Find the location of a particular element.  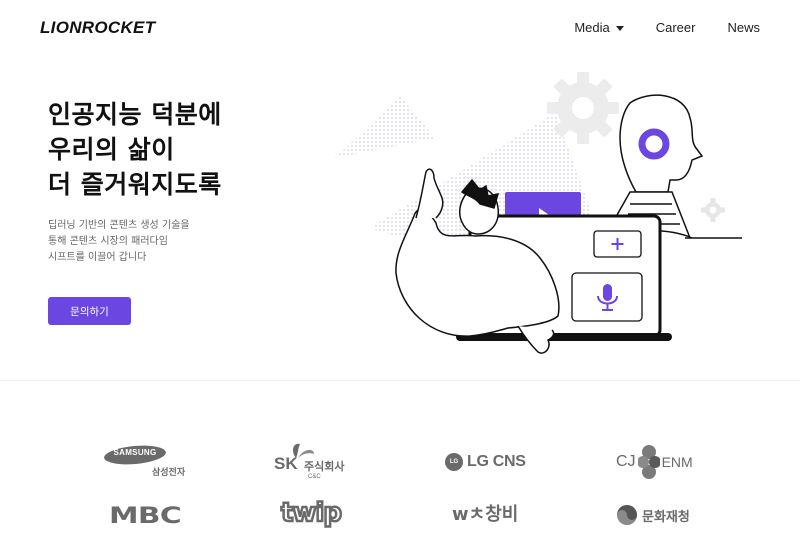

partner-logo-sk: SK 주식회사 C&C is located at coordinates (316, 462).